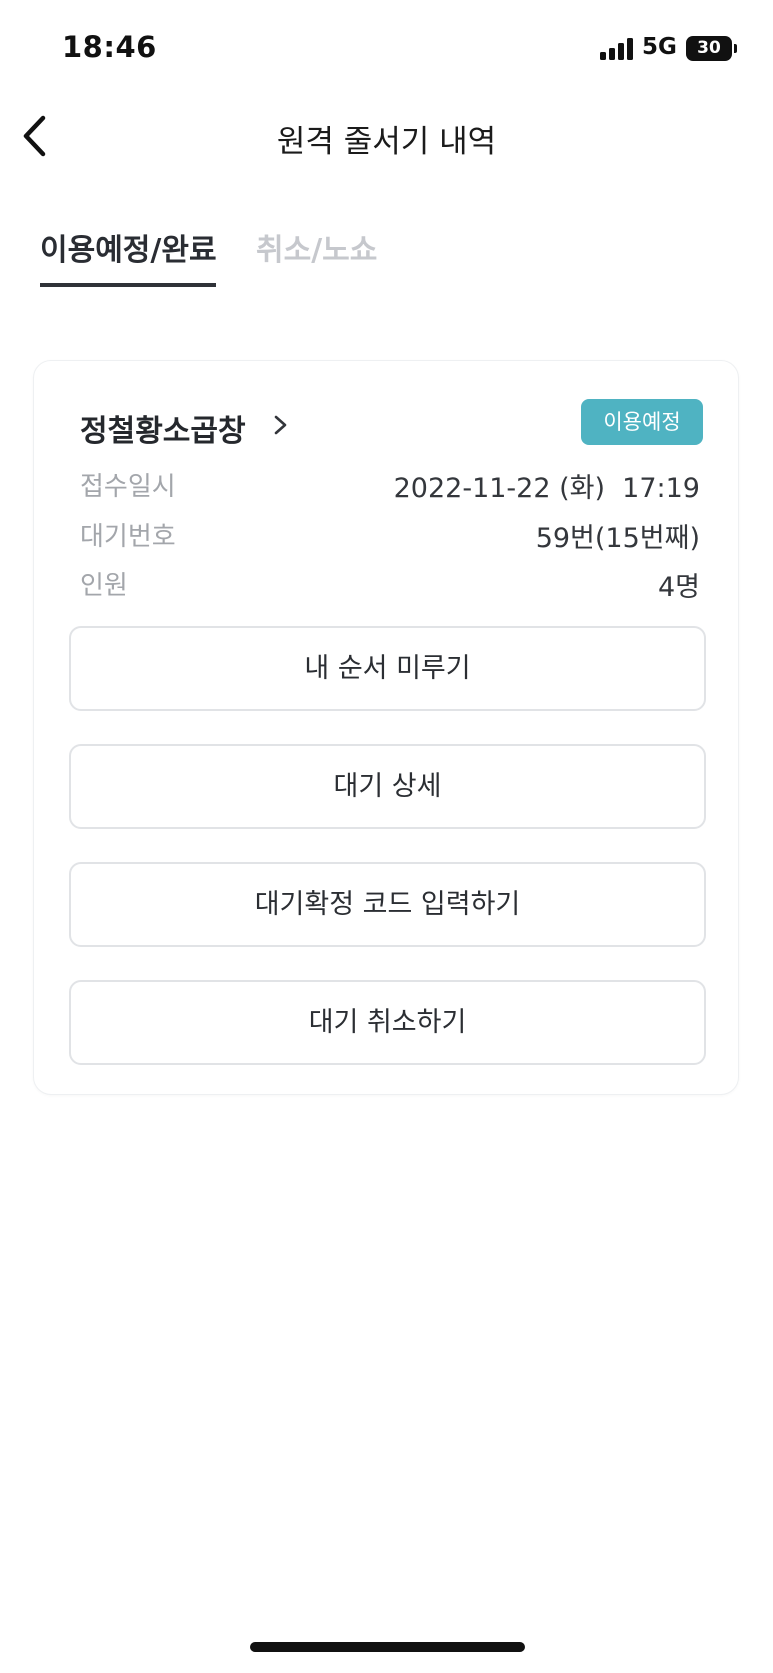  What do you see at coordinates (163, 428) in the screenshot?
I see `store-name-link: 정철황소곱창` at bounding box center [163, 428].